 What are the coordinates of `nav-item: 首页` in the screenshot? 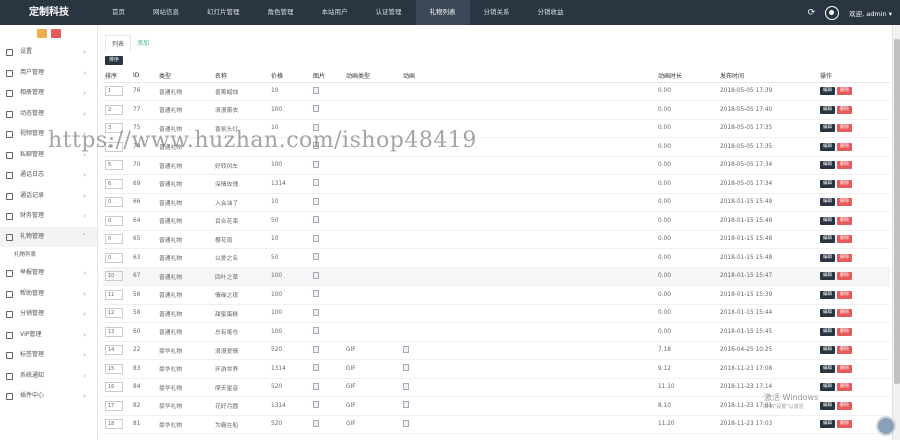 It's located at (118, 12).